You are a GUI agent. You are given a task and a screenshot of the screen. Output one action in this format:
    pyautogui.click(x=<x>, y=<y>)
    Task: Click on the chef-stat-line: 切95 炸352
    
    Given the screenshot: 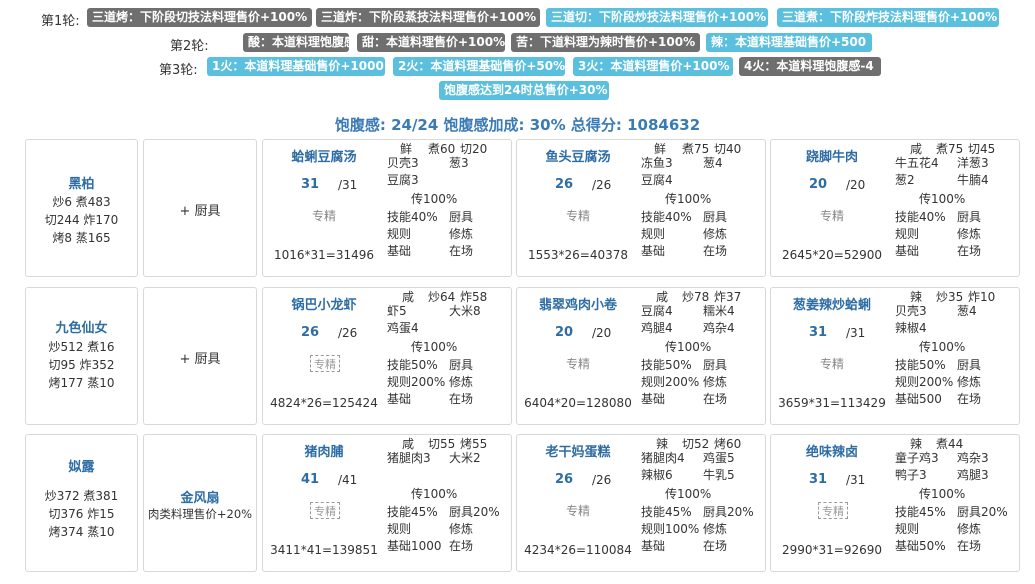 What is the action you would take?
    pyautogui.click(x=81, y=365)
    